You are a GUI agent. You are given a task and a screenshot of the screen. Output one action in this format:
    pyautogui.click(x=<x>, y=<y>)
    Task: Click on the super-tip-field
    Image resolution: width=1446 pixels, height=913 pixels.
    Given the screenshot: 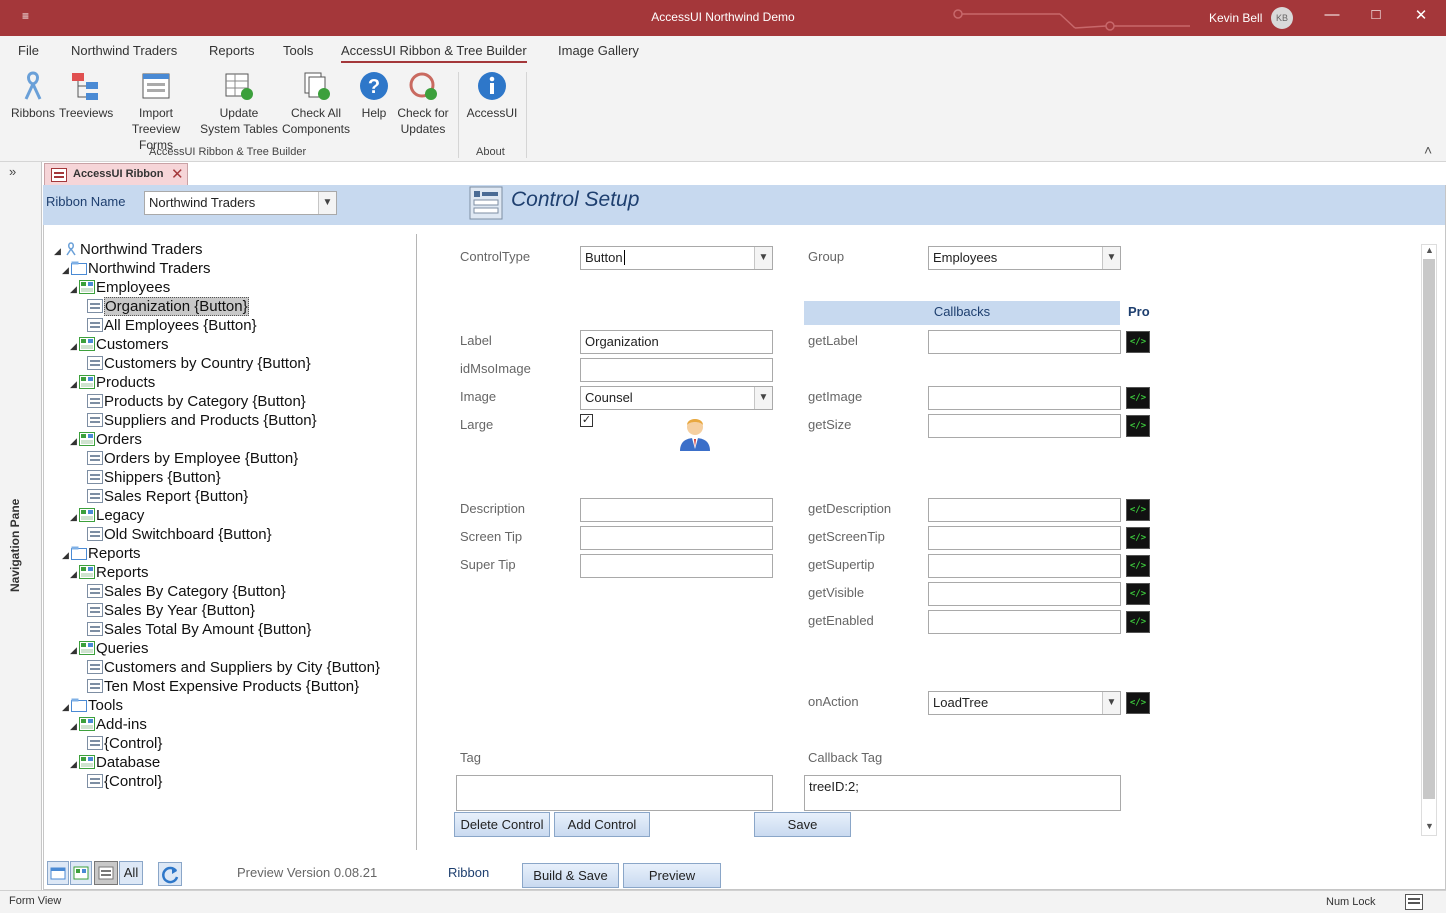 What is the action you would take?
    pyautogui.click(x=676, y=566)
    